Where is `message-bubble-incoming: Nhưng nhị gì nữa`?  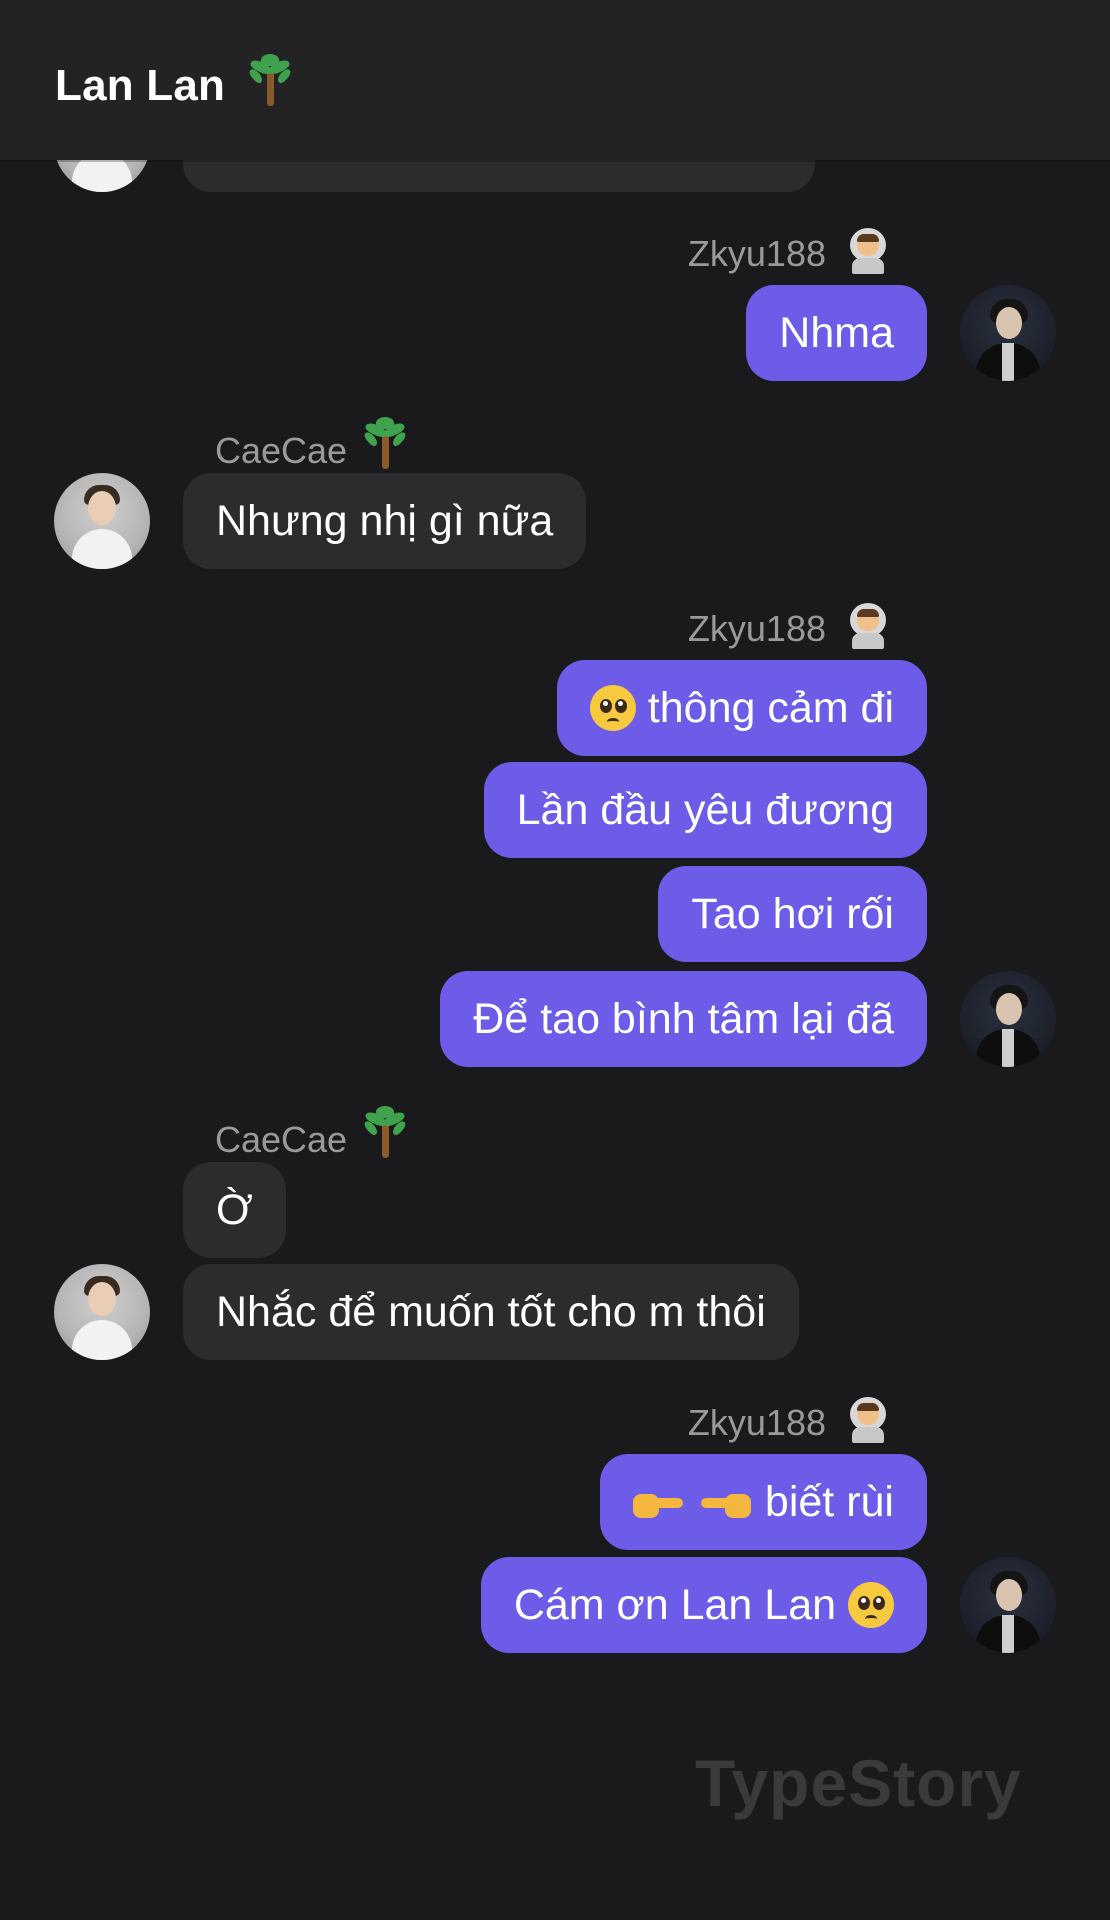 message-bubble-incoming: Nhưng nhị gì nữa is located at coordinates (385, 521).